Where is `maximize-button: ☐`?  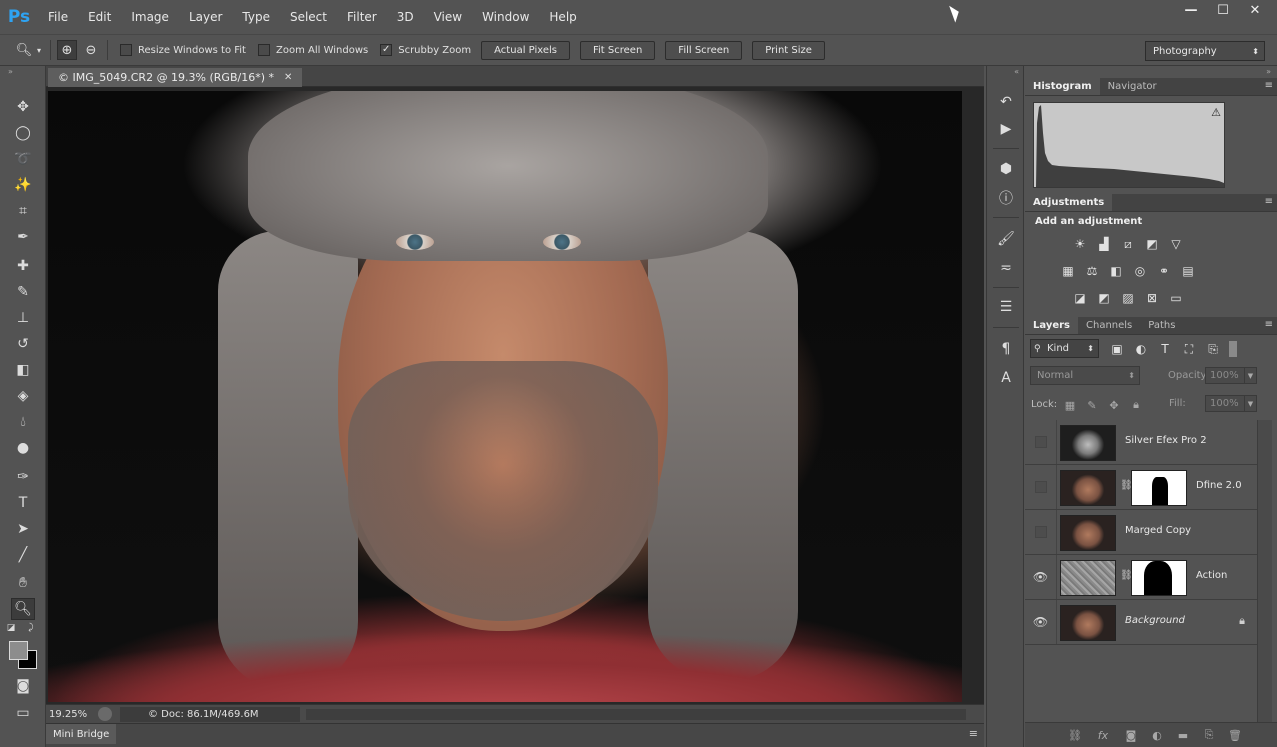
maximize-button: ☐ is located at coordinates (1223, 10).